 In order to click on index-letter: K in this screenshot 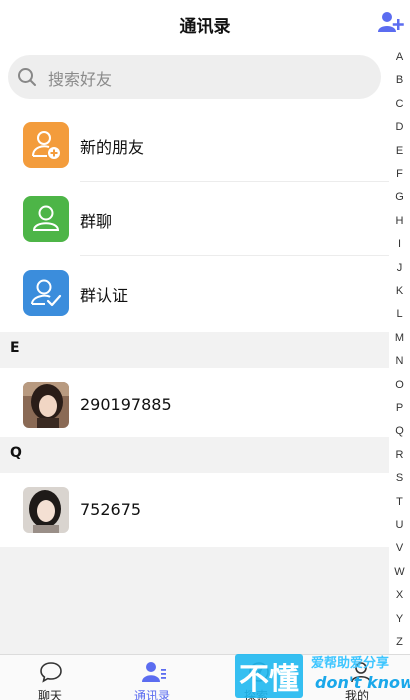, I will do `click(399, 291)`.